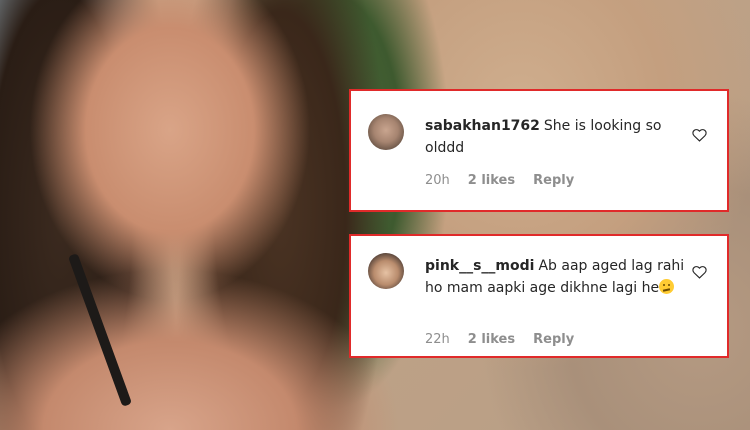  I want to click on confused-face-emoji-icon, so click(667, 286).